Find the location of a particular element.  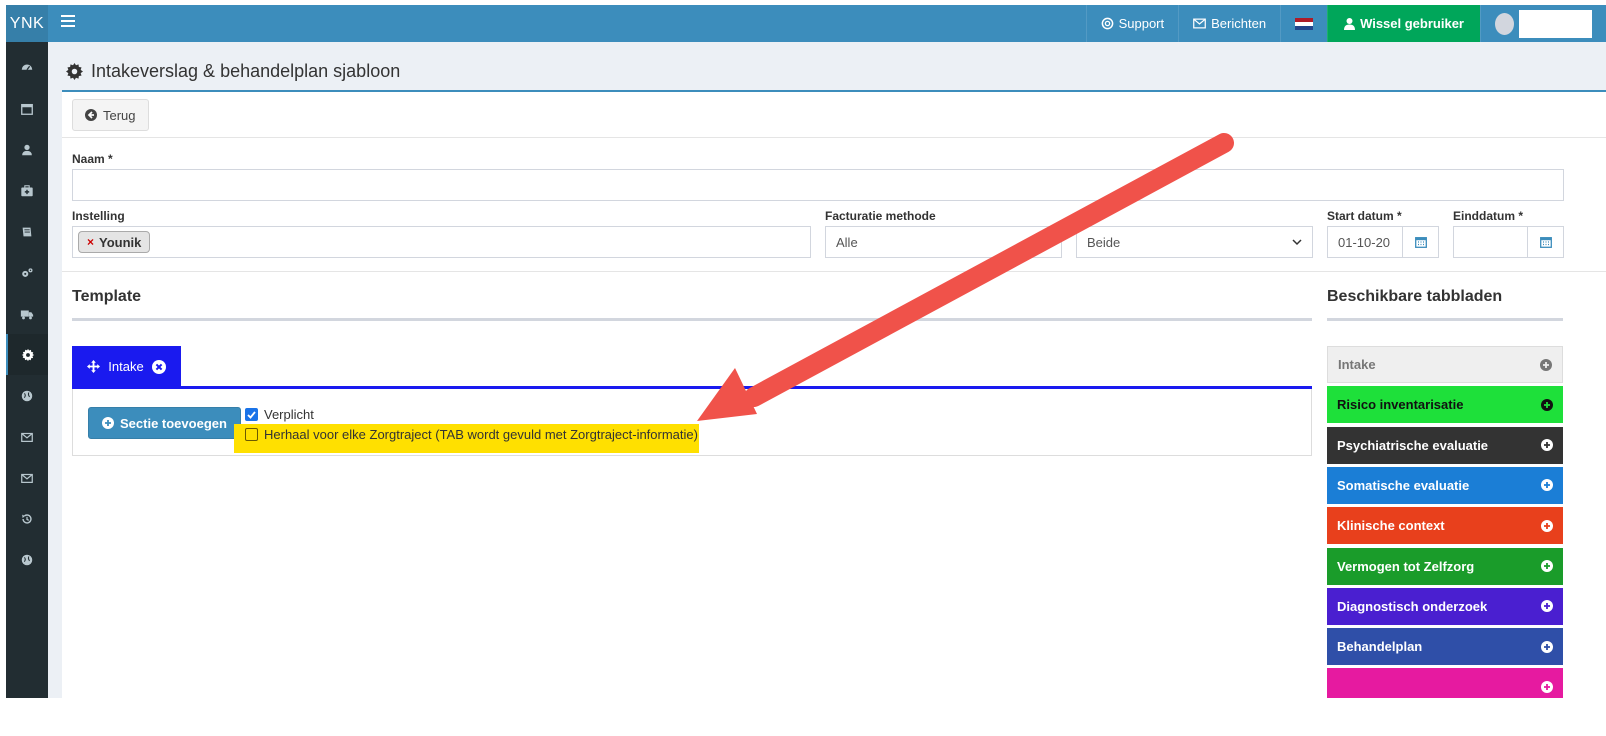

switch-user-label: Wissel gebruiker is located at coordinates (1412, 23).